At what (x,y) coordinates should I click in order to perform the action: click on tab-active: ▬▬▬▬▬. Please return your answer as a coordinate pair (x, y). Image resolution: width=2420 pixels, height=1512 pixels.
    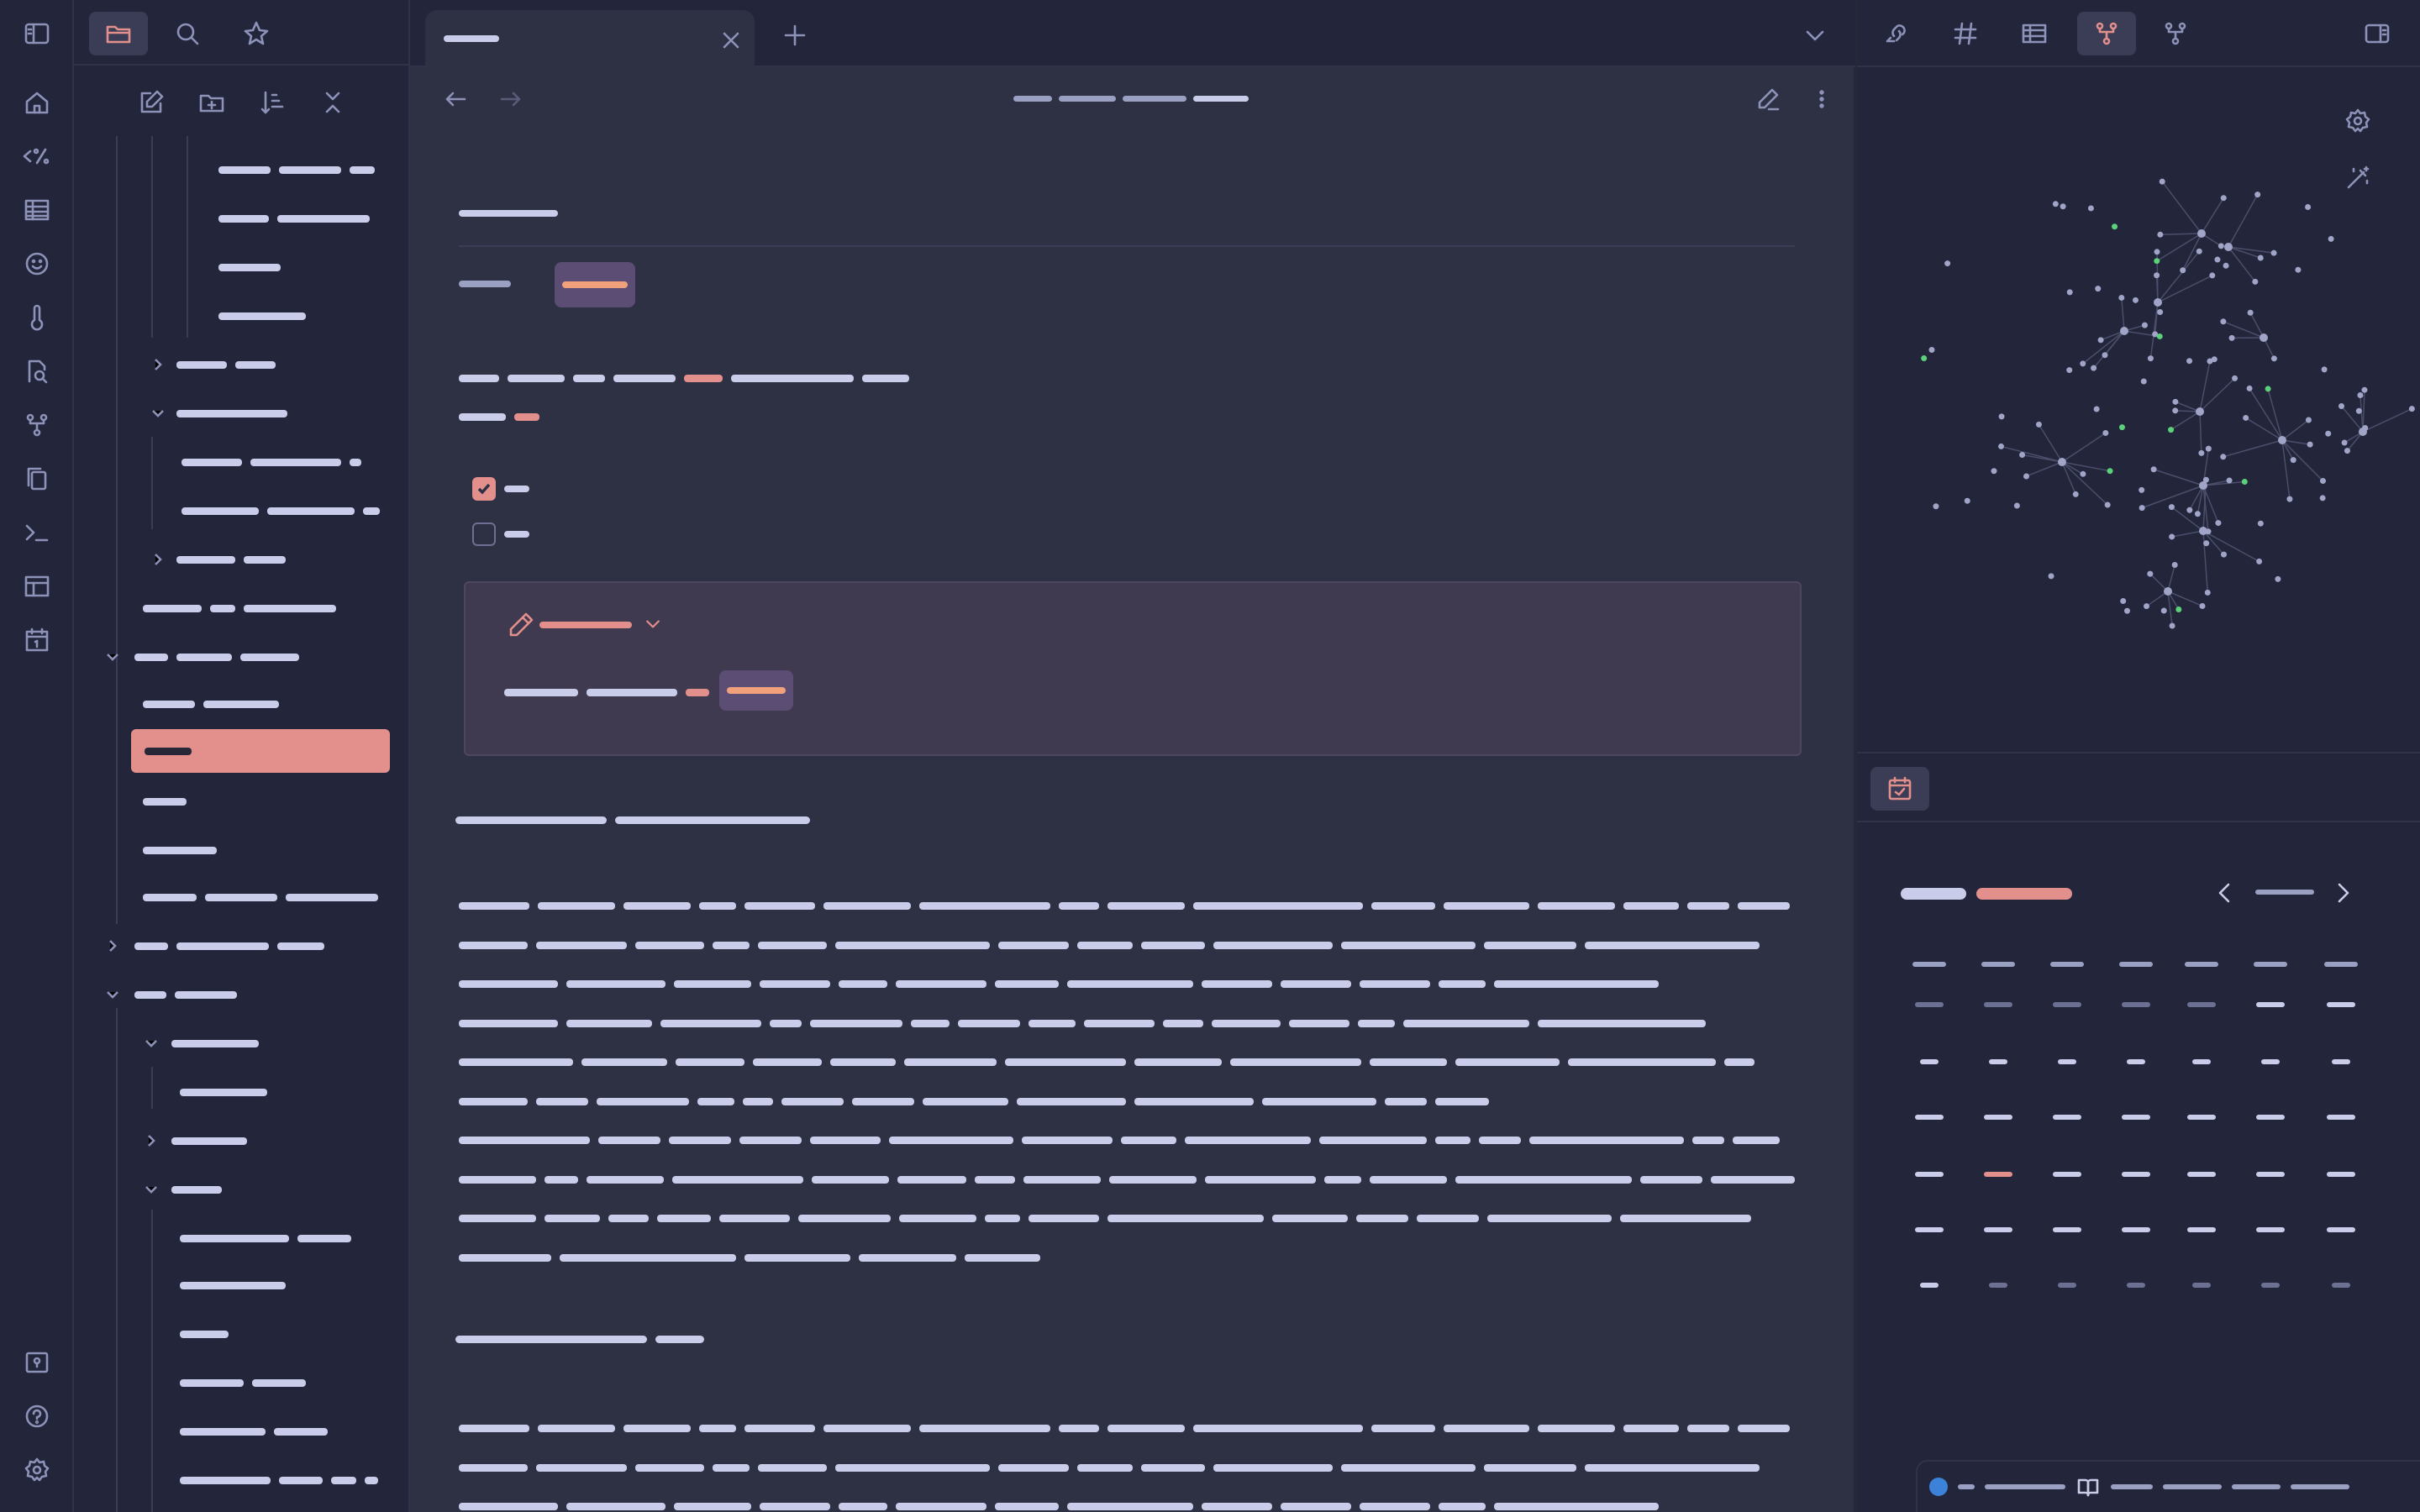
    Looking at the image, I should click on (590, 38).